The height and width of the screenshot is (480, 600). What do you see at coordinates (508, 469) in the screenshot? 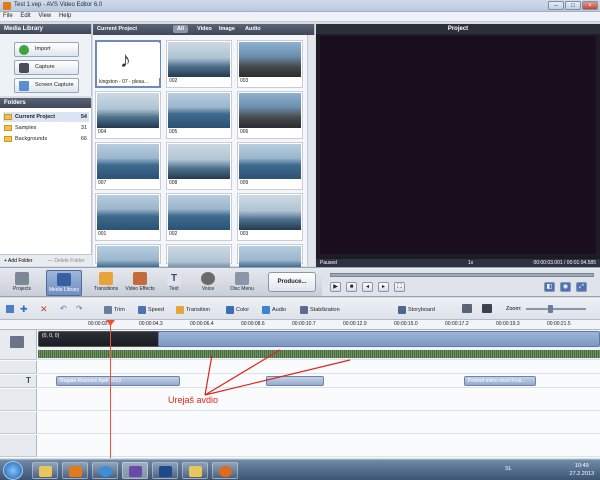
I see `language-indicator: SL` at bounding box center [508, 469].